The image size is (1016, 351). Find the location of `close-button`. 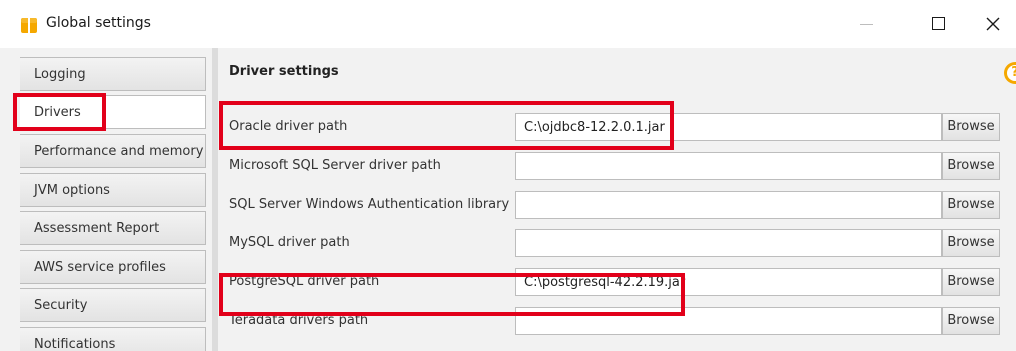

close-button is located at coordinates (993, 24).